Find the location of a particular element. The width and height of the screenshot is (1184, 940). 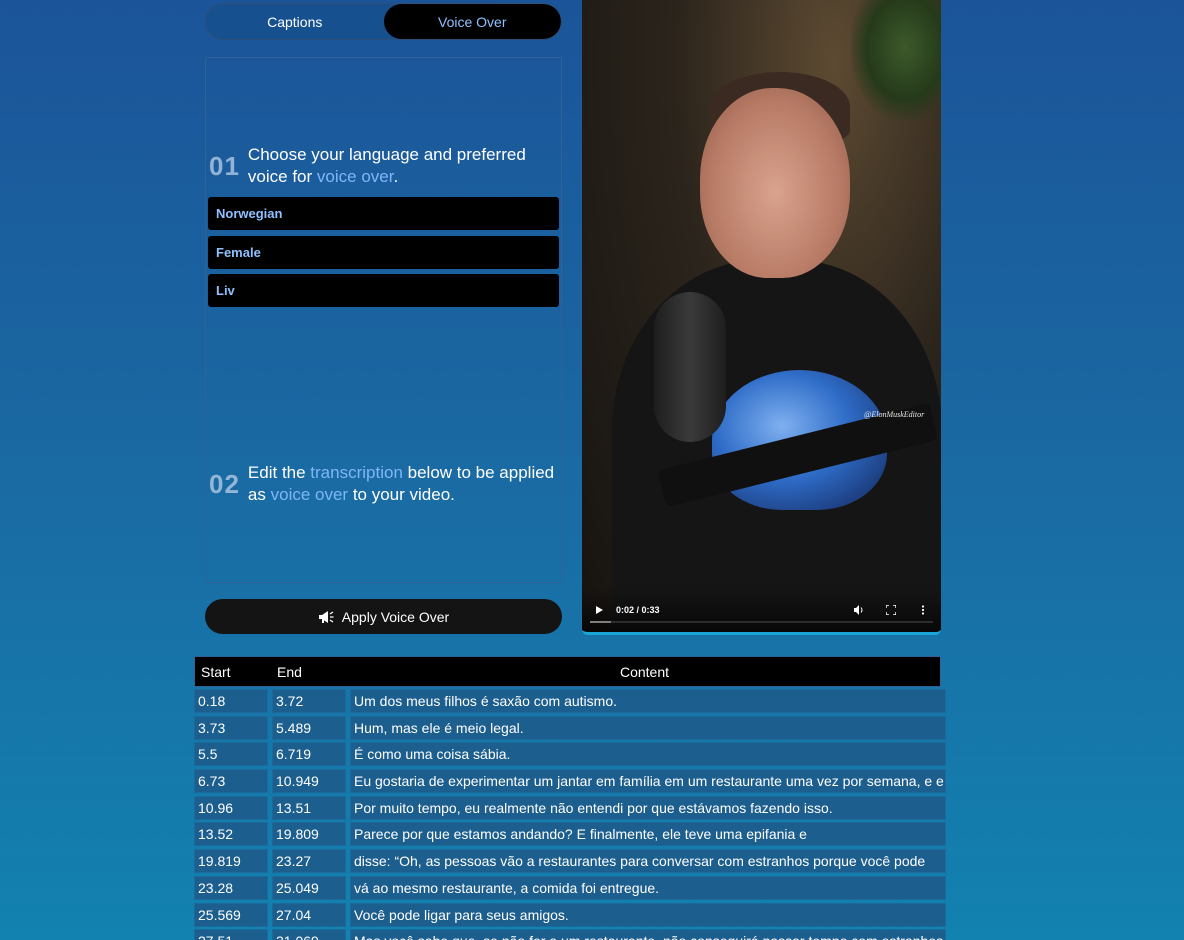

microphone is located at coordinates (690, 367).